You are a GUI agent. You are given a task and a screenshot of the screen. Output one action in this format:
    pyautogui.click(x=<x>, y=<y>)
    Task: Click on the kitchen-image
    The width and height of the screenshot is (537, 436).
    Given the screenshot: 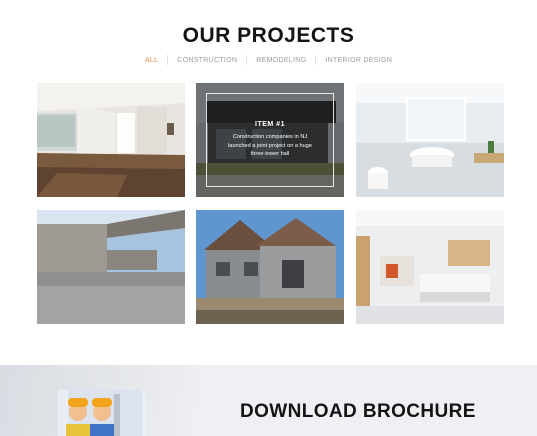 What is the action you would take?
    pyautogui.click(x=430, y=267)
    